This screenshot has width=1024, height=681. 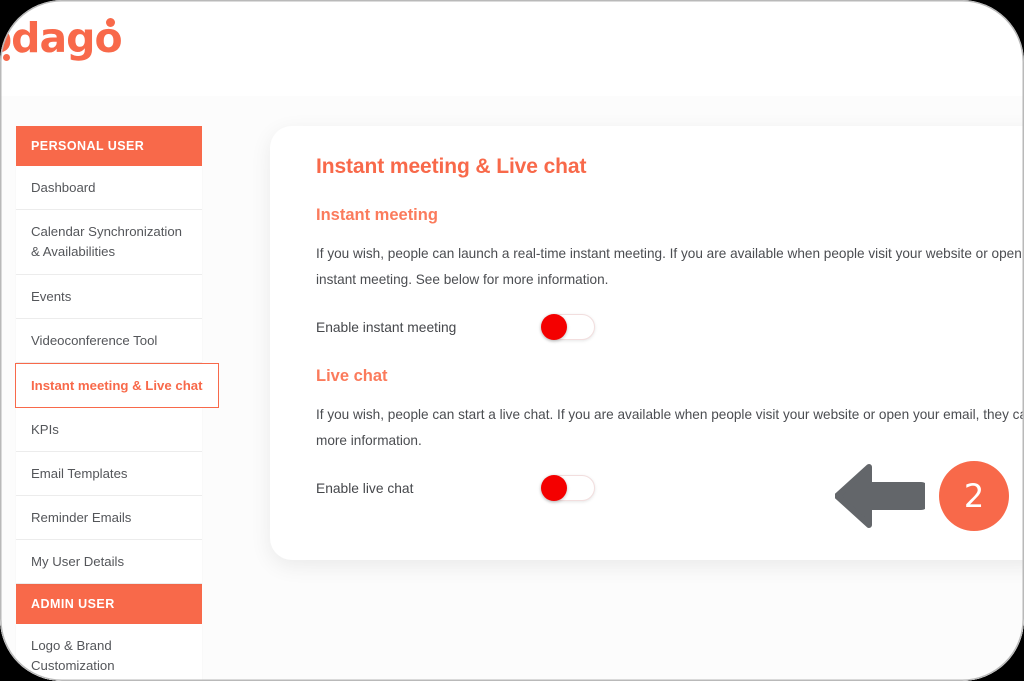 What do you see at coordinates (377, 215) in the screenshot?
I see `section-heading-instant-meeting: Instant meeting` at bounding box center [377, 215].